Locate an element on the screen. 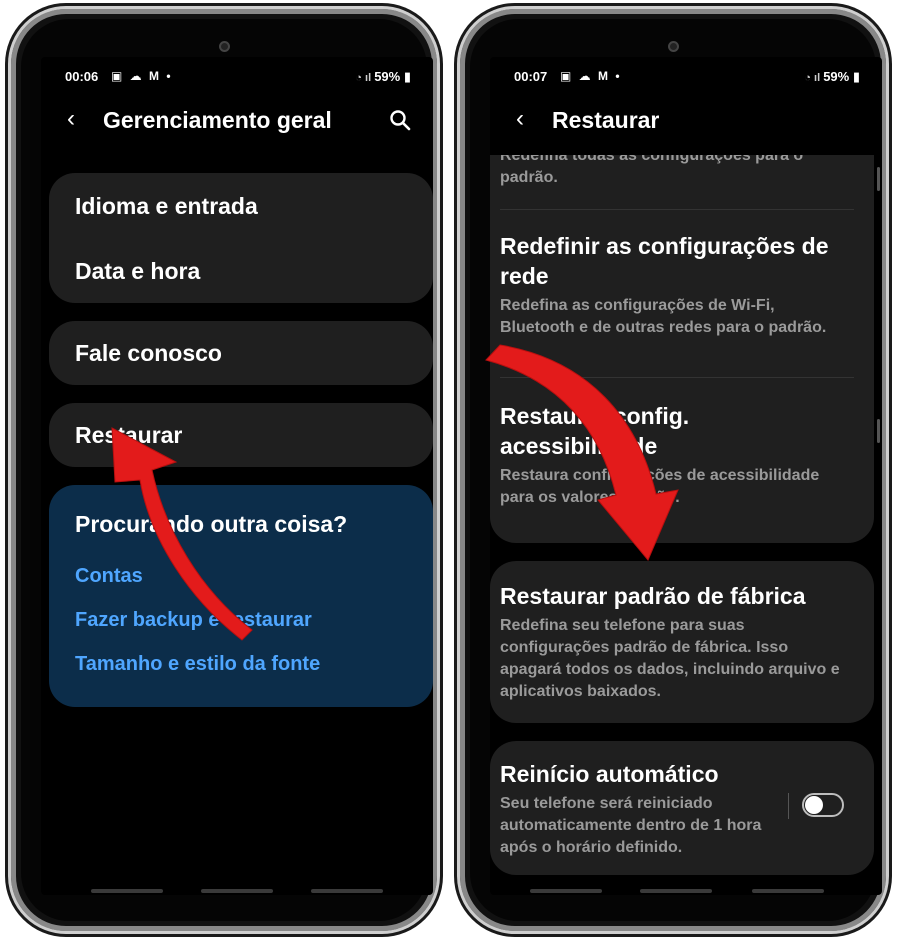 Image resolution: width=900 pixels, height=942 pixels. menu-item-data-hora: Data e hora is located at coordinates (137, 271).